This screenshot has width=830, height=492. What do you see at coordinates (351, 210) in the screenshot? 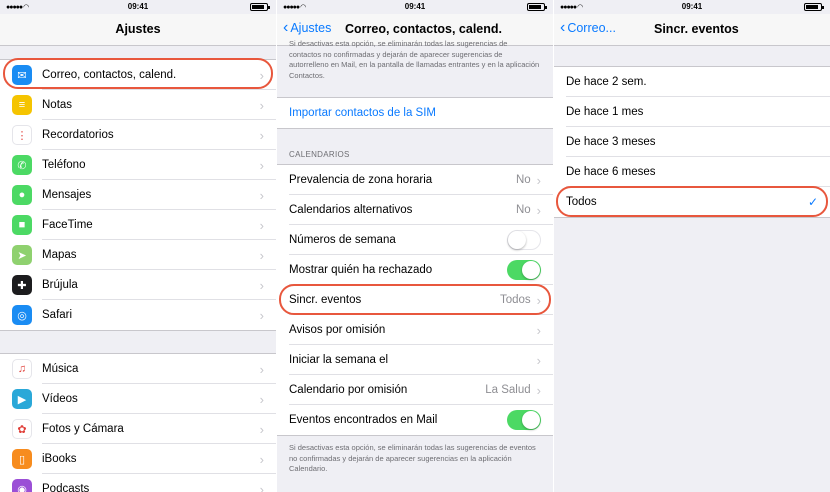
I see `setting-label: Calendarios alternativos` at bounding box center [351, 210].